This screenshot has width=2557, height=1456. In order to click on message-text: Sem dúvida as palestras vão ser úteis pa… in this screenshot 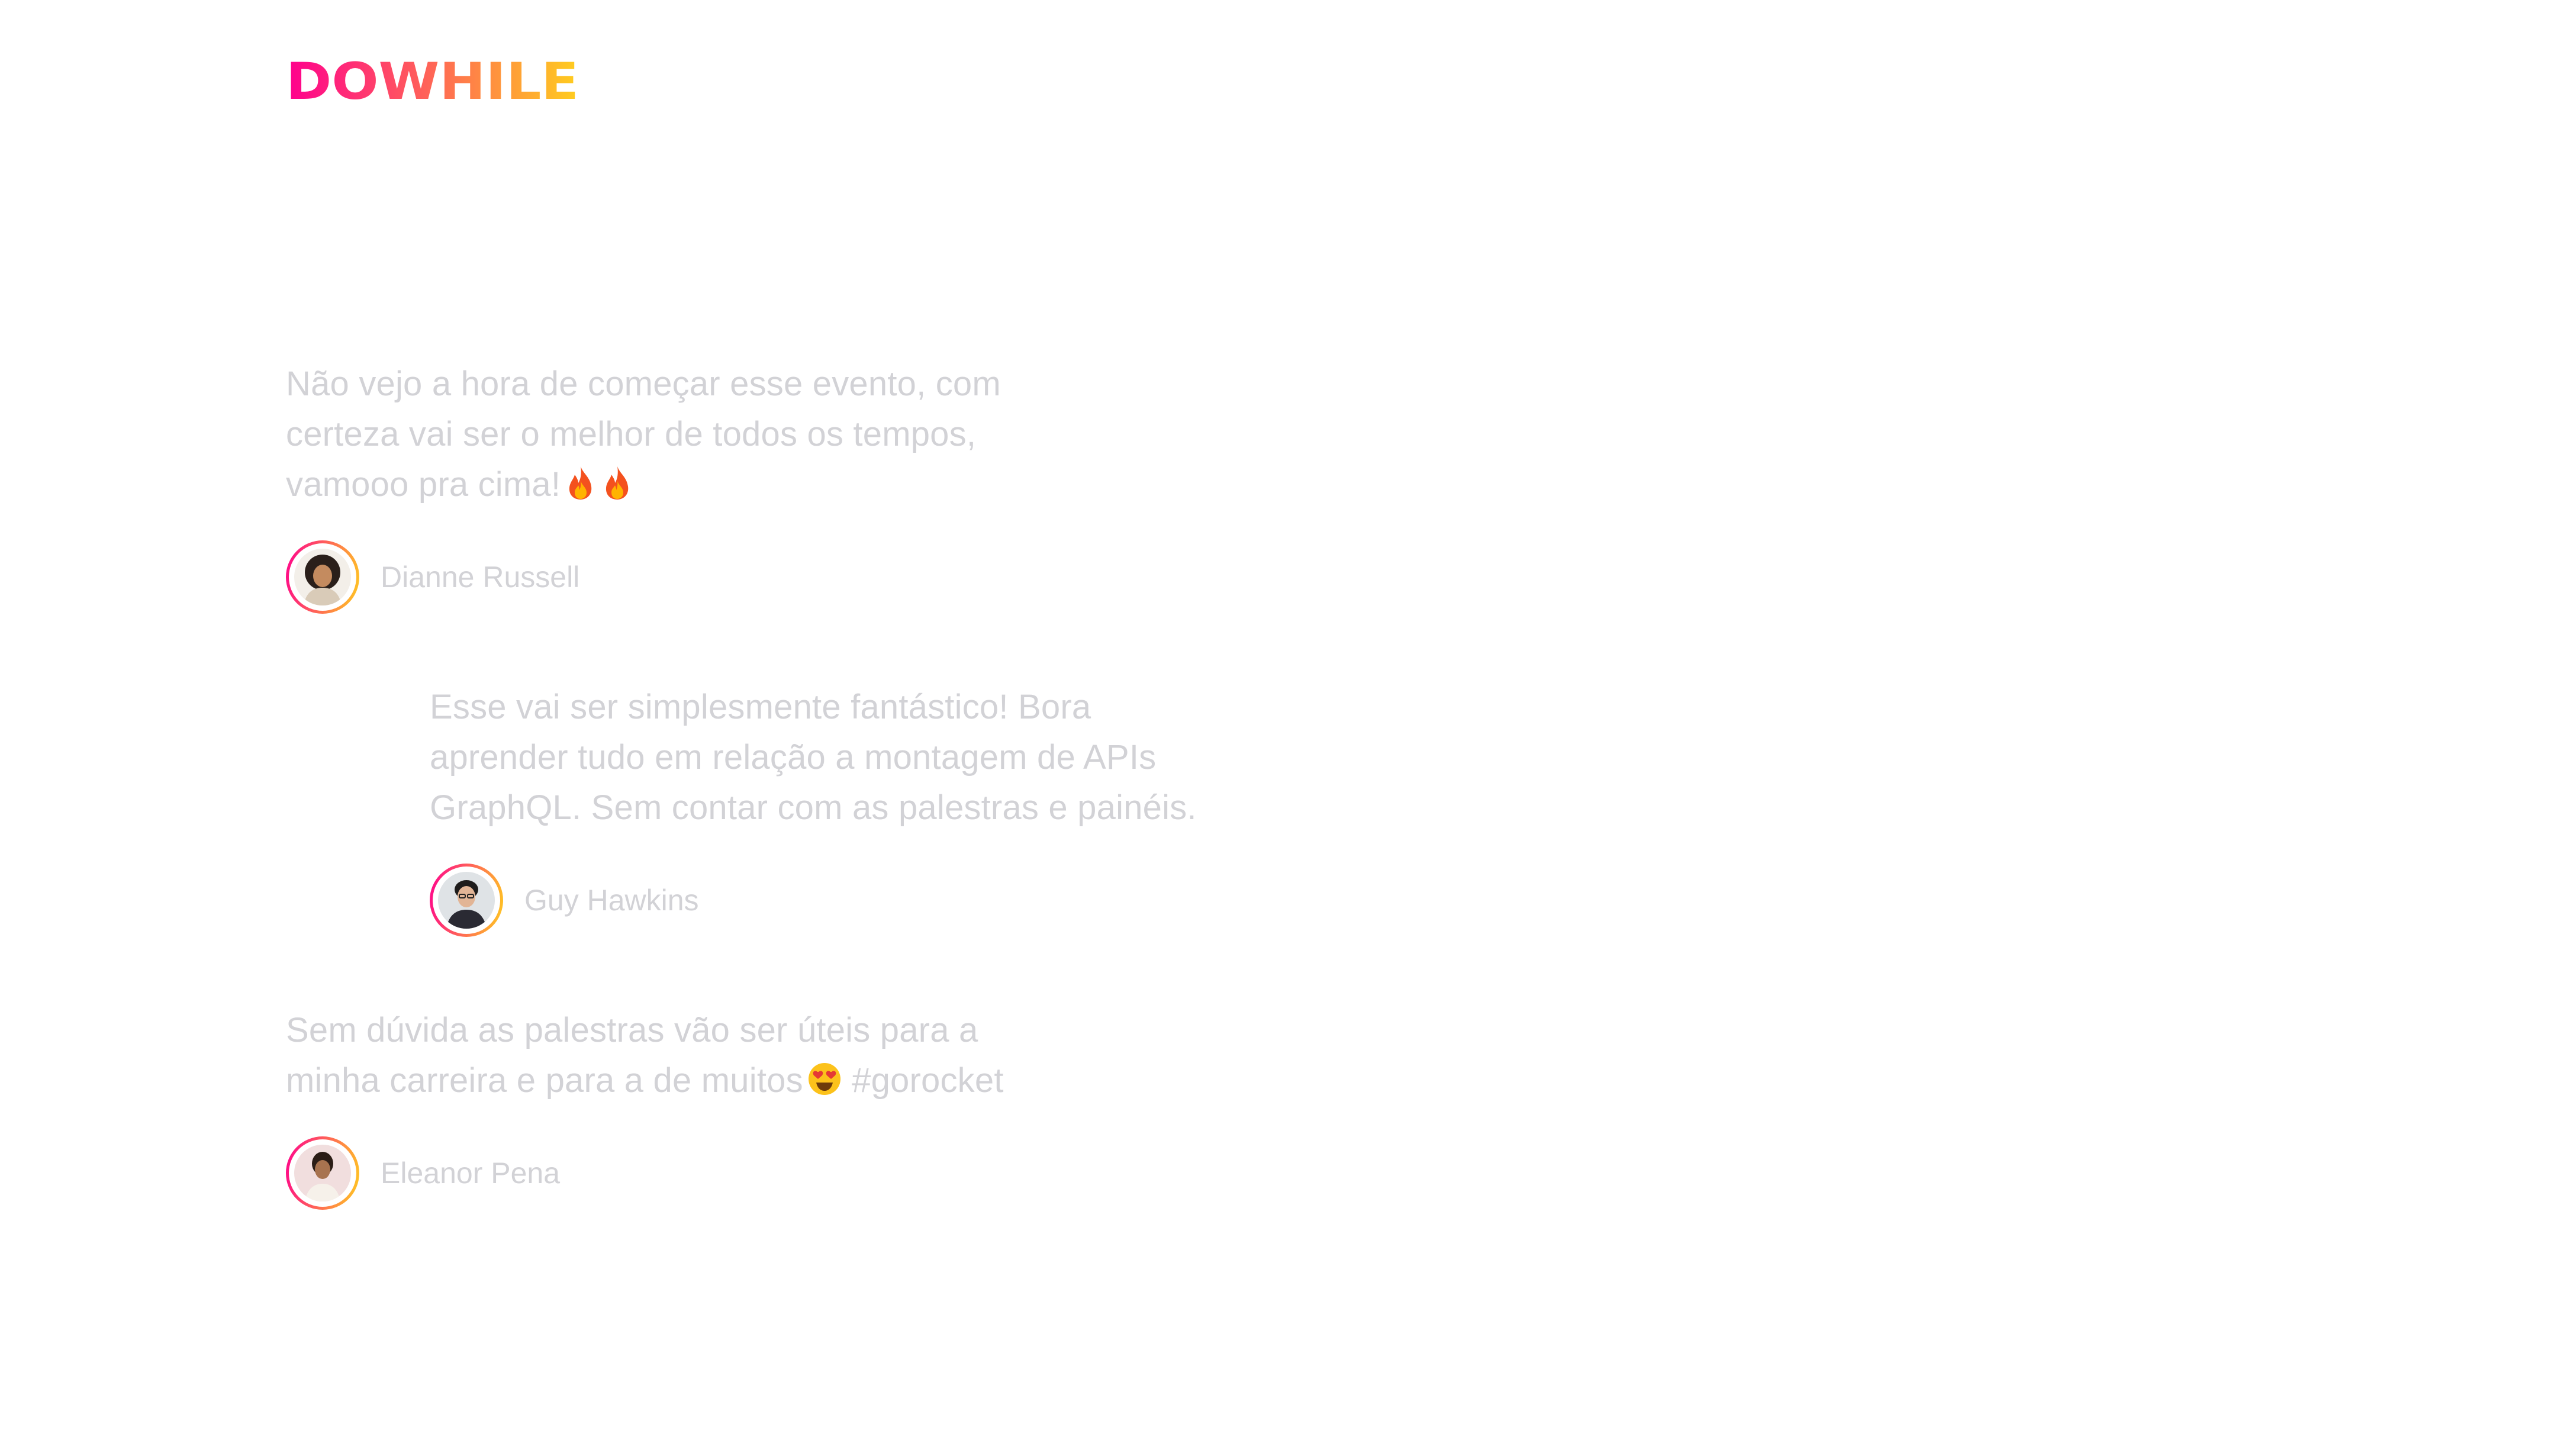, I will do `click(682, 1055)`.